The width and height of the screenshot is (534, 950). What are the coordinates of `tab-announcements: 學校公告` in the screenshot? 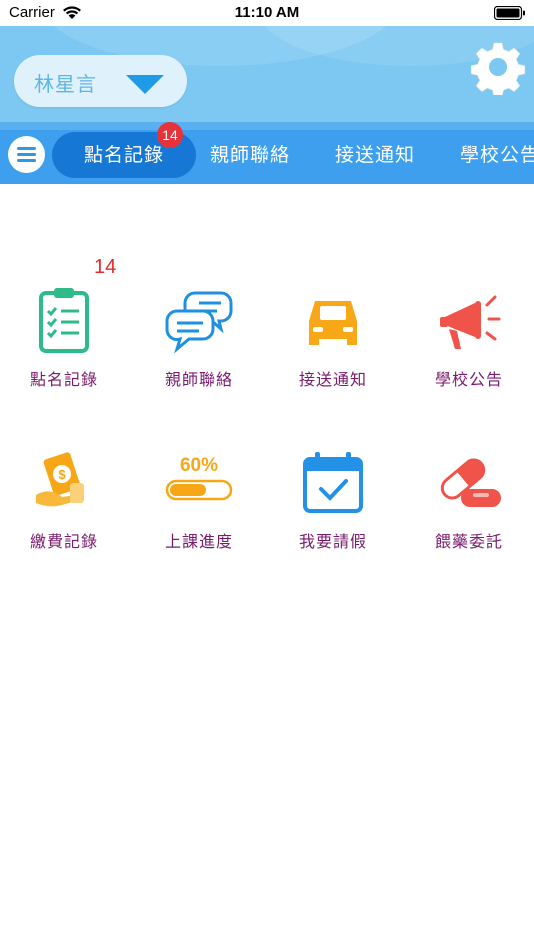 It's located at (497, 155).